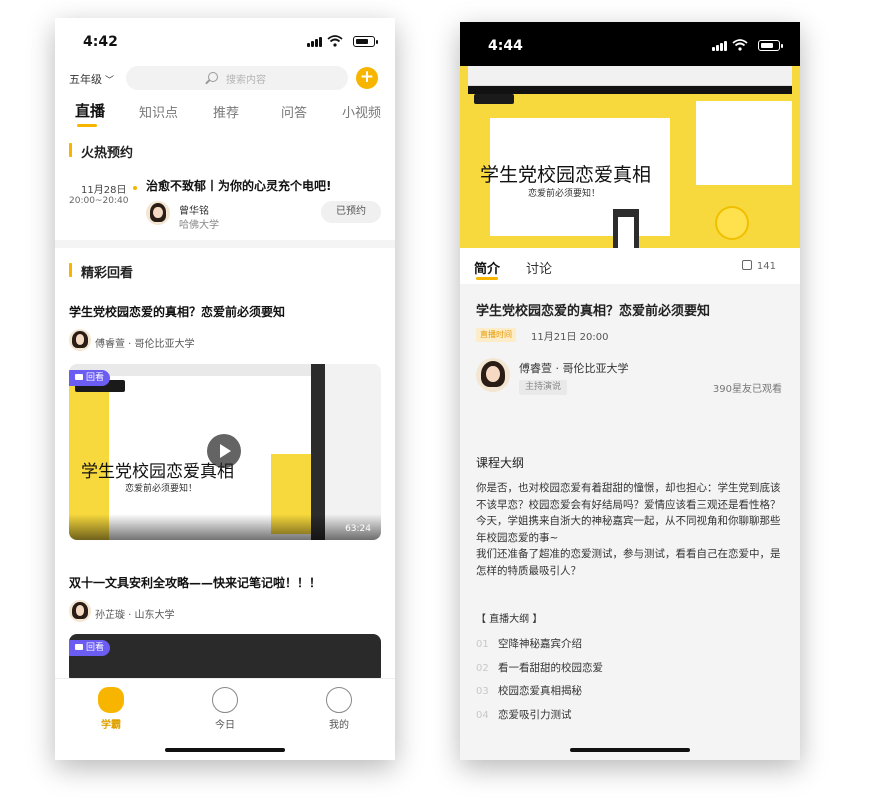 The width and height of the screenshot is (887, 807). I want to click on live-date: 11月21日 20:00, so click(570, 337).